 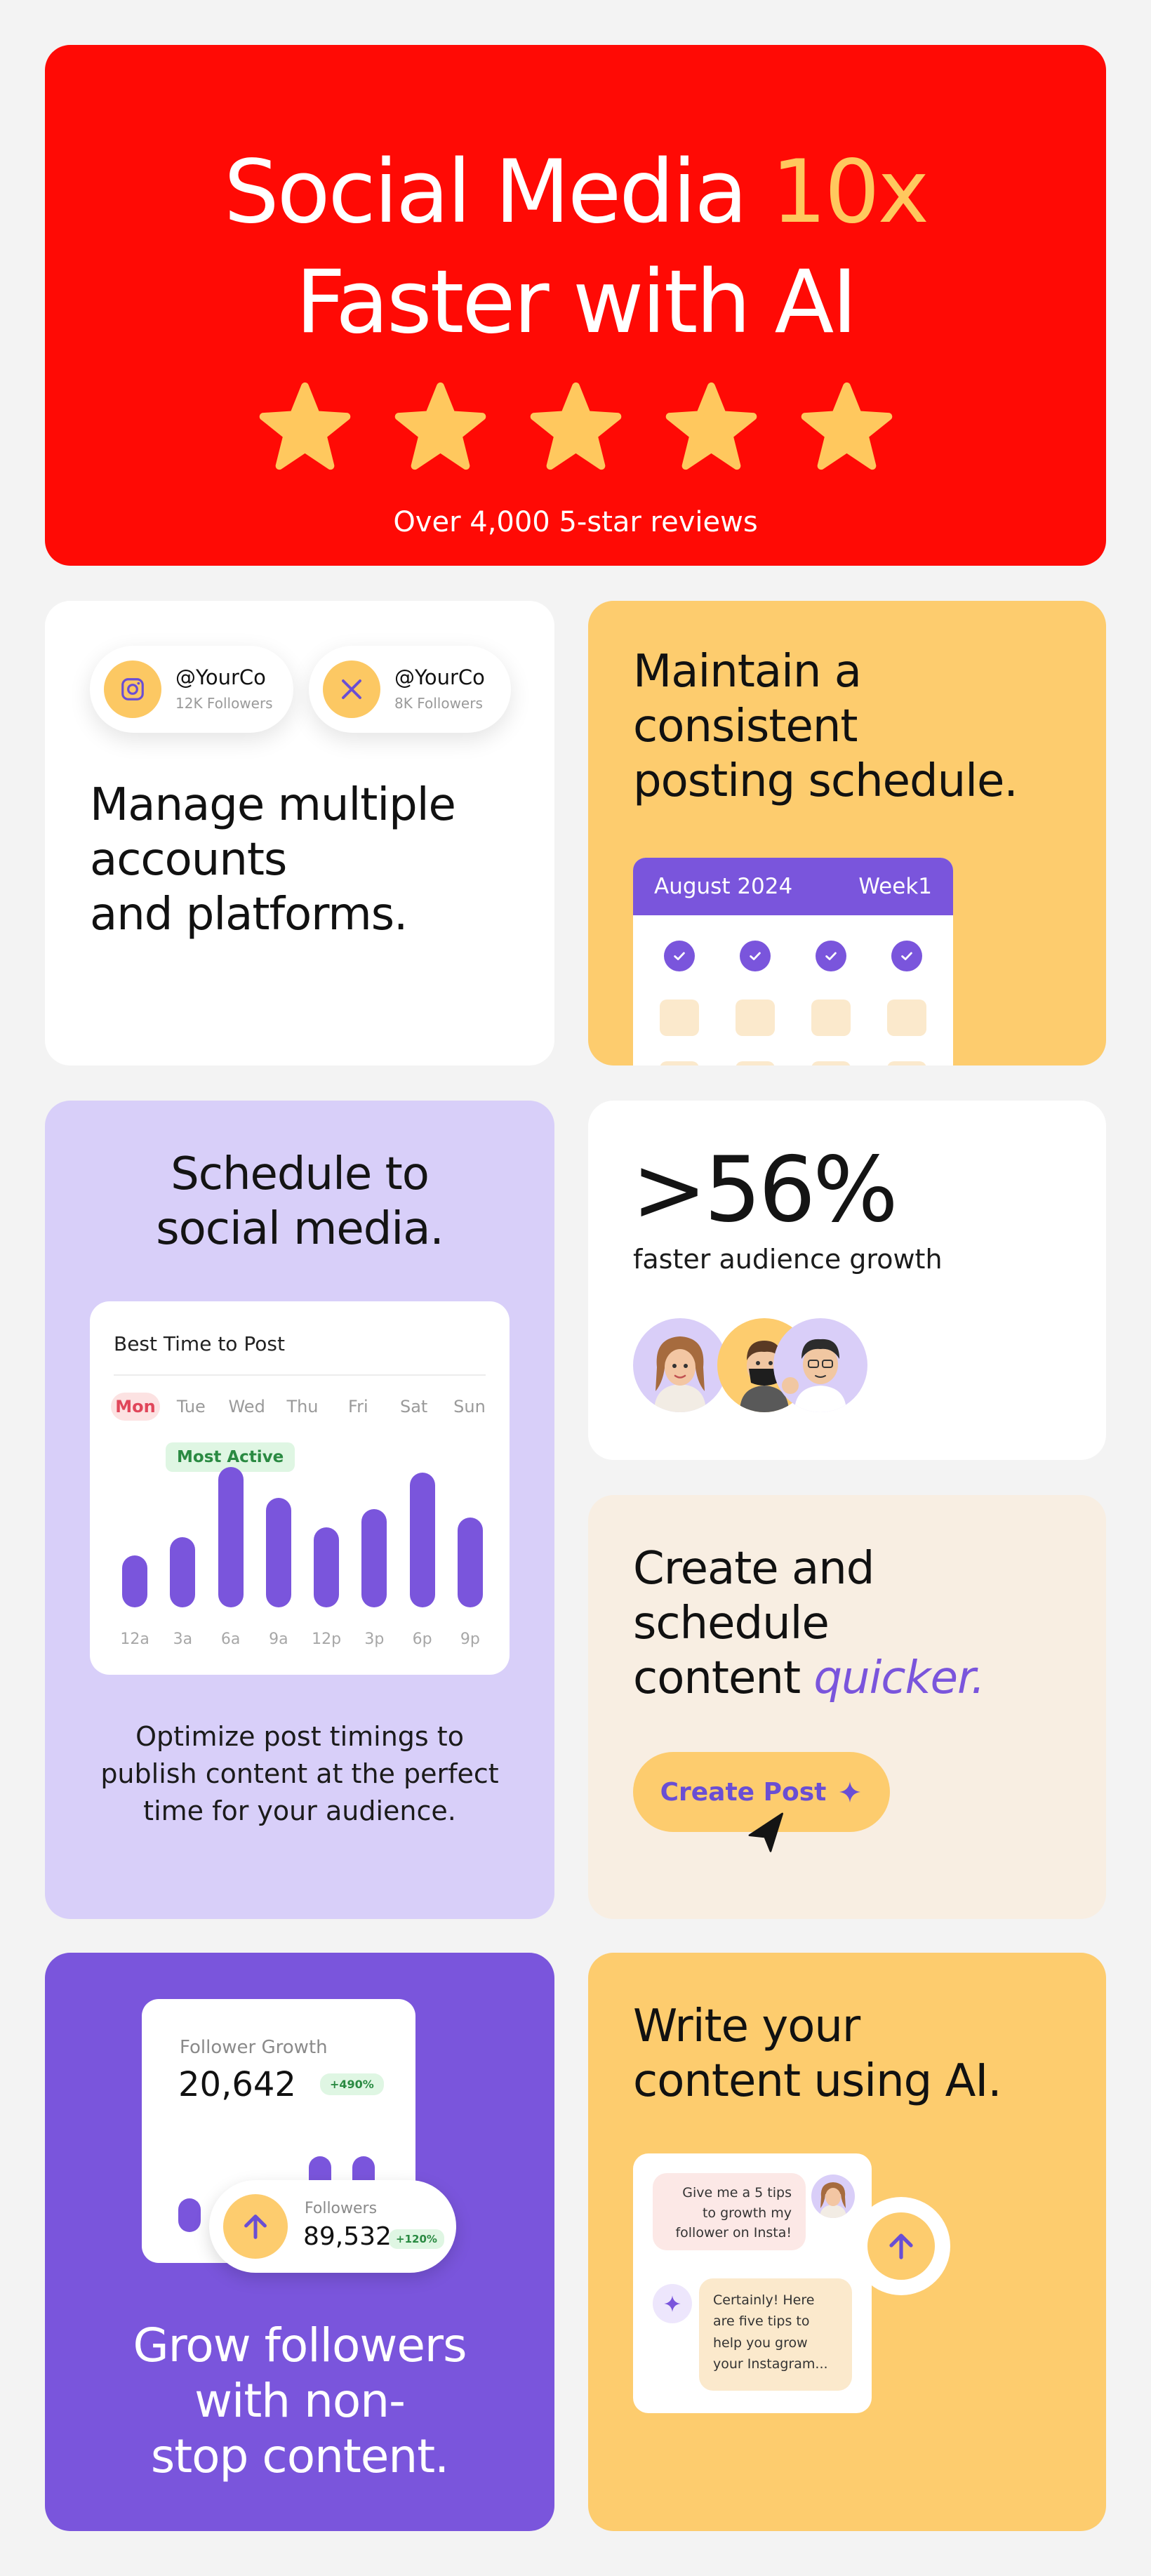 What do you see at coordinates (302, 1640) in the screenshot?
I see `time-axis: 12a 3a 6a 9a 12p 3p 6p 9p` at bounding box center [302, 1640].